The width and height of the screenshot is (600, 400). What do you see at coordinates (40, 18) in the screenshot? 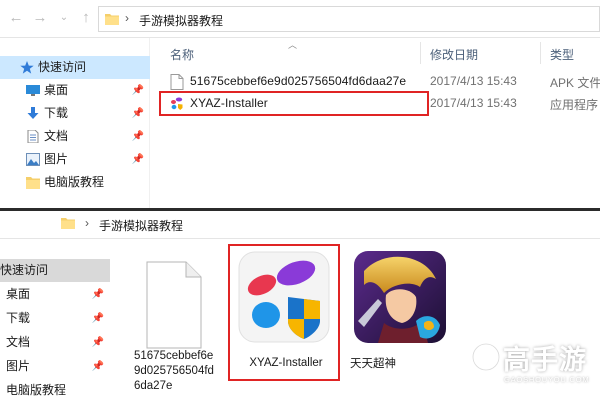
I see `forward-arrow-icon: →` at bounding box center [40, 18].